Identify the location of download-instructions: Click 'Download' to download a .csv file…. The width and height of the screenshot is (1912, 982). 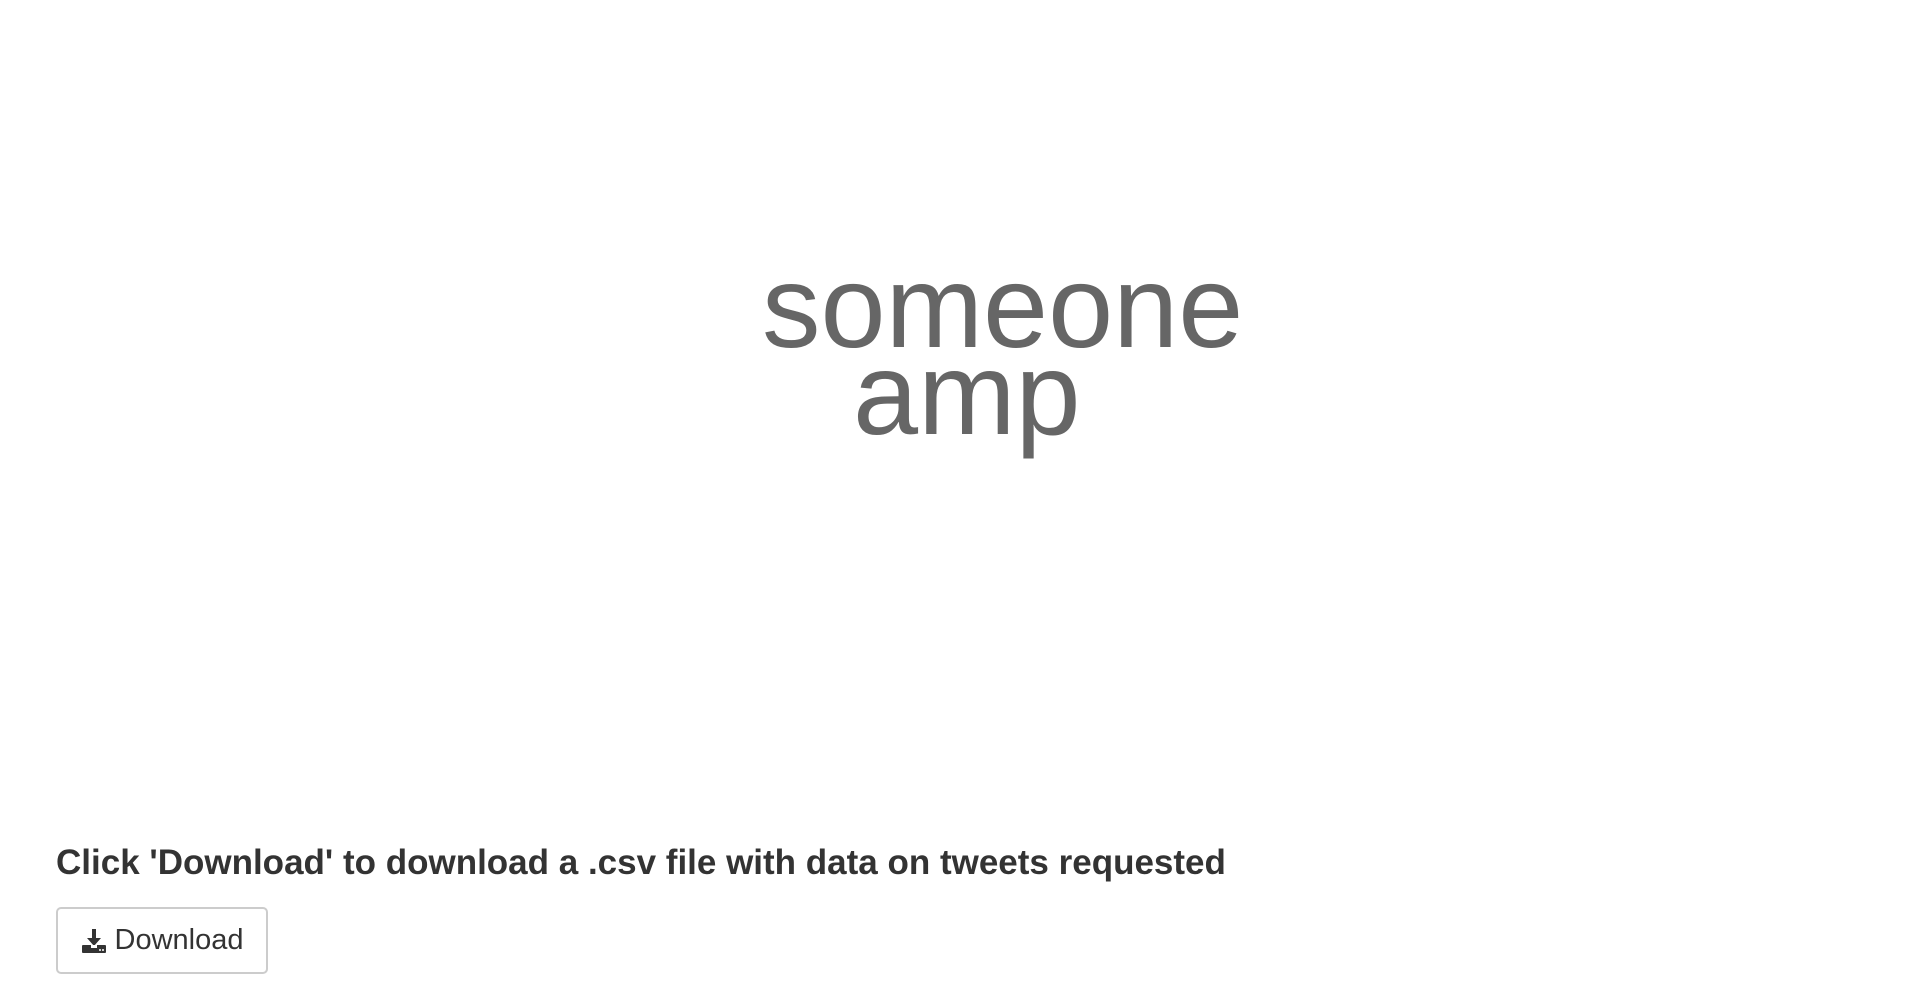
(641, 862).